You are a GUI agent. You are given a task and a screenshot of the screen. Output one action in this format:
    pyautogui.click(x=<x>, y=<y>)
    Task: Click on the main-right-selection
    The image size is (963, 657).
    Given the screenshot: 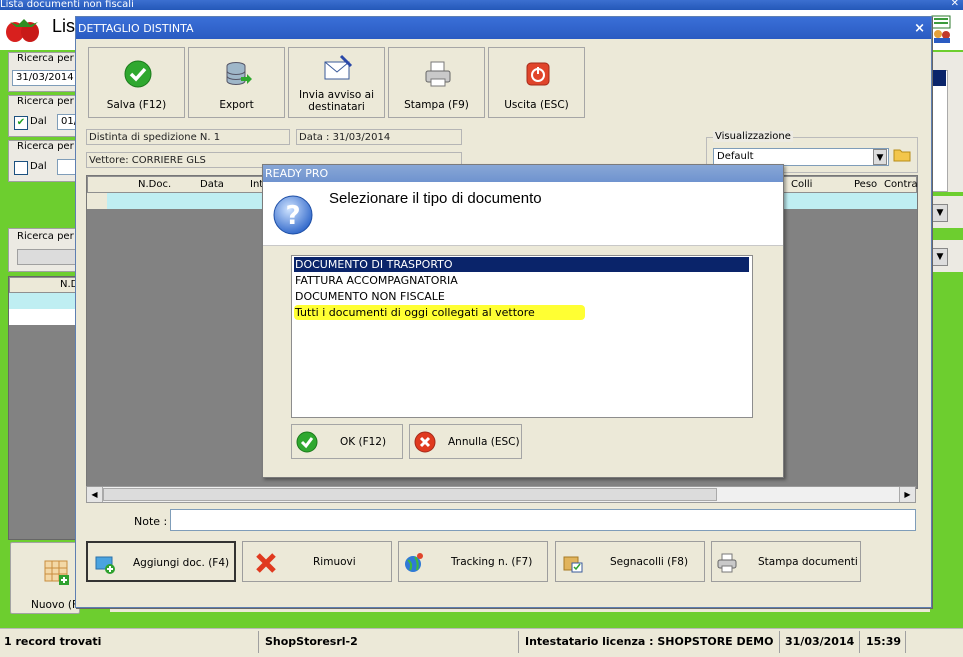 What is the action you would take?
    pyautogui.click(x=938, y=78)
    